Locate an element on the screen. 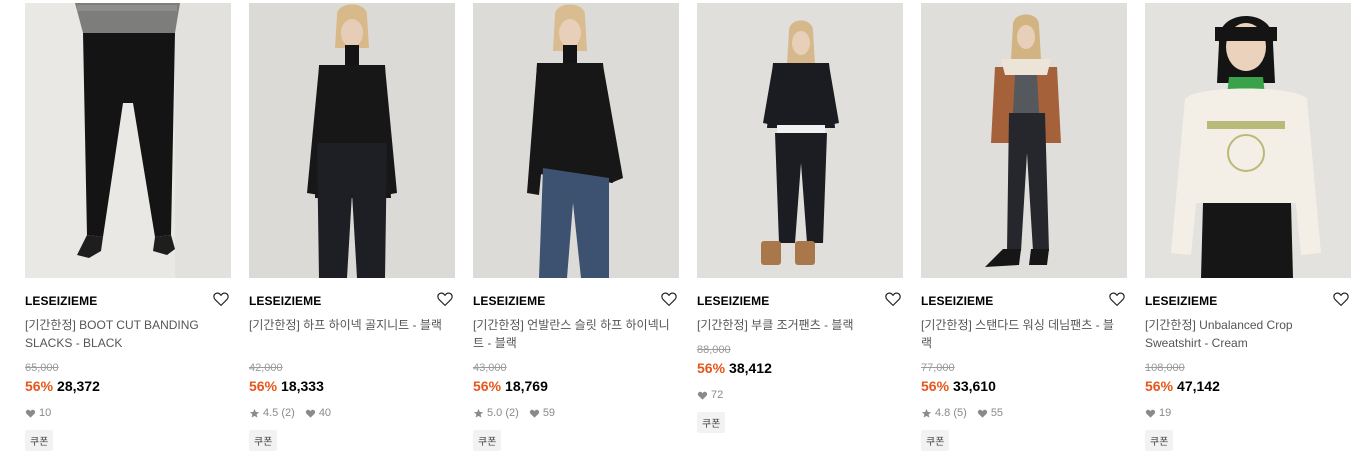  price-line: 56% 33,610 is located at coordinates (958, 386).